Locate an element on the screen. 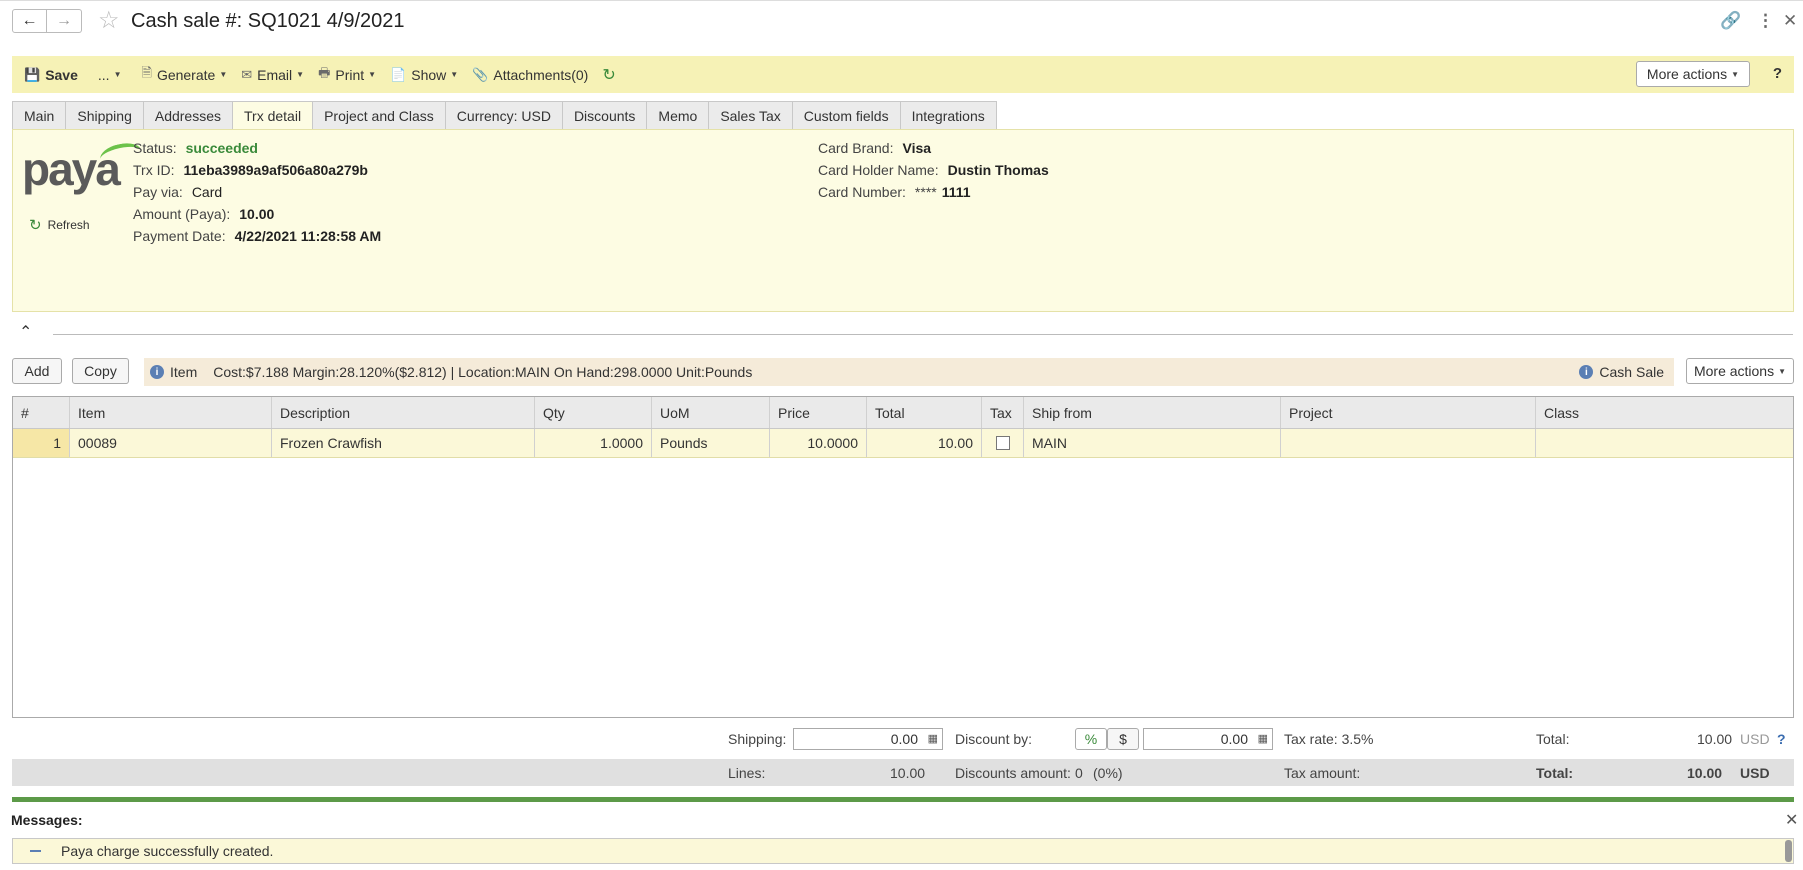  message-item: Paya charge successfully created. is located at coordinates (903, 851).